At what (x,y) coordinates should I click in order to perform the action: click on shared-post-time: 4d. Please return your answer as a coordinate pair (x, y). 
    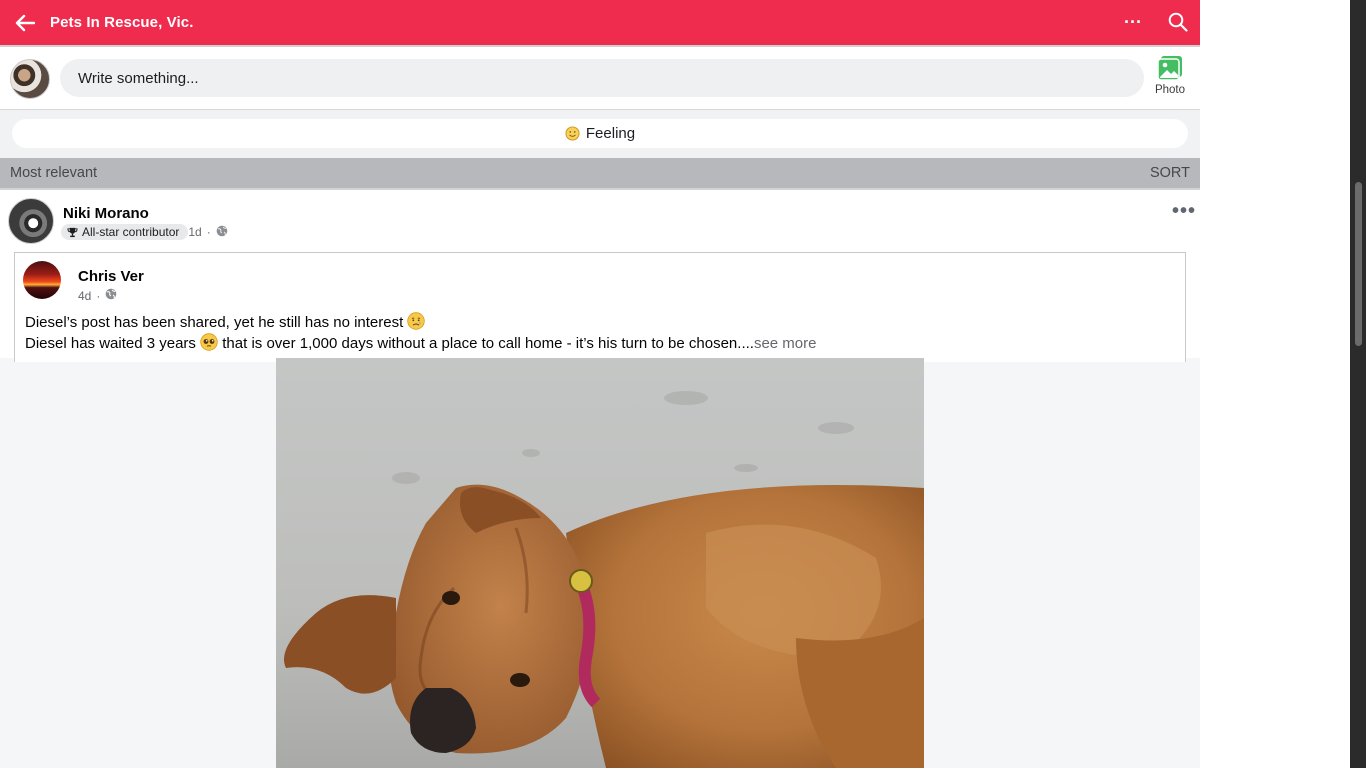
    Looking at the image, I should click on (84, 296).